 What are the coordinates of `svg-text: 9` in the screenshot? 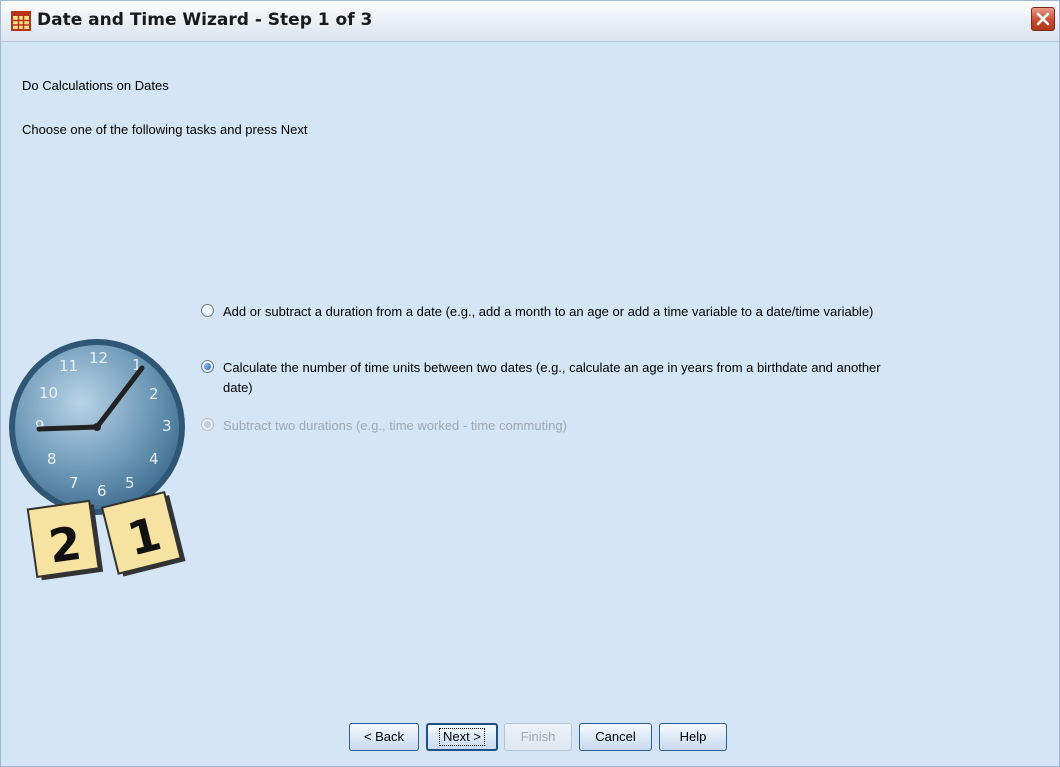 It's located at (40, 426).